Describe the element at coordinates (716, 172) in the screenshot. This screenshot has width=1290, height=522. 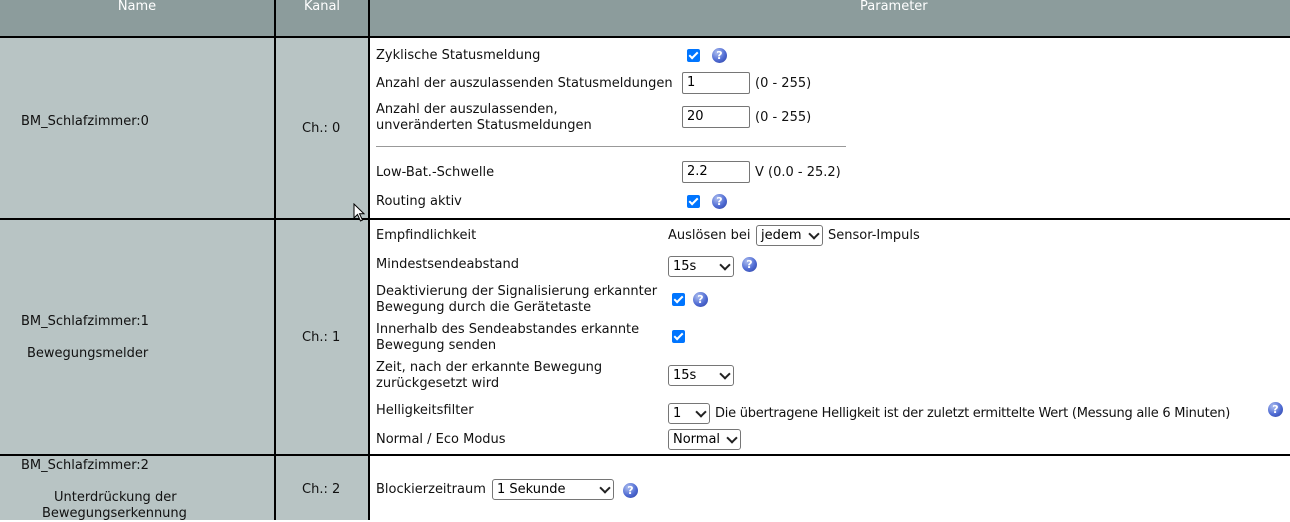
I see `lowbat-input: 2.2` at that location.